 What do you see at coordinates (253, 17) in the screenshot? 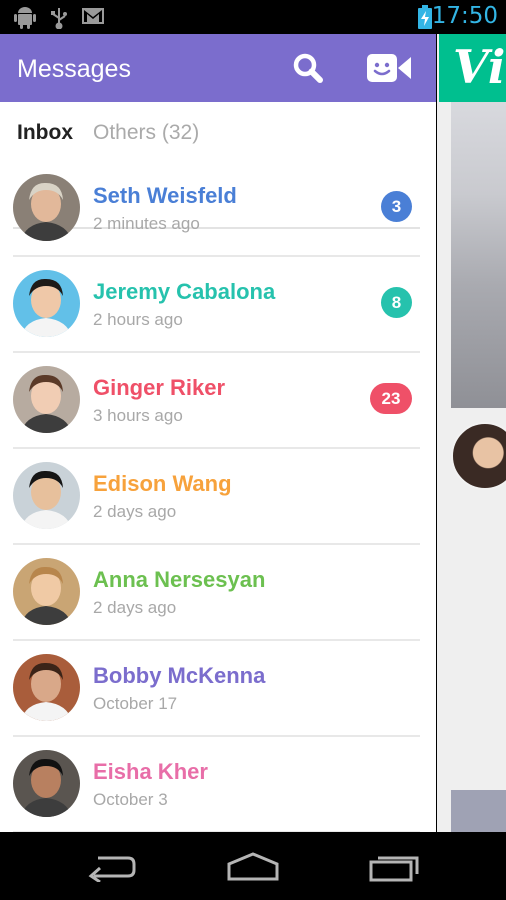
I see `status-bar: 17:50` at bounding box center [253, 17].